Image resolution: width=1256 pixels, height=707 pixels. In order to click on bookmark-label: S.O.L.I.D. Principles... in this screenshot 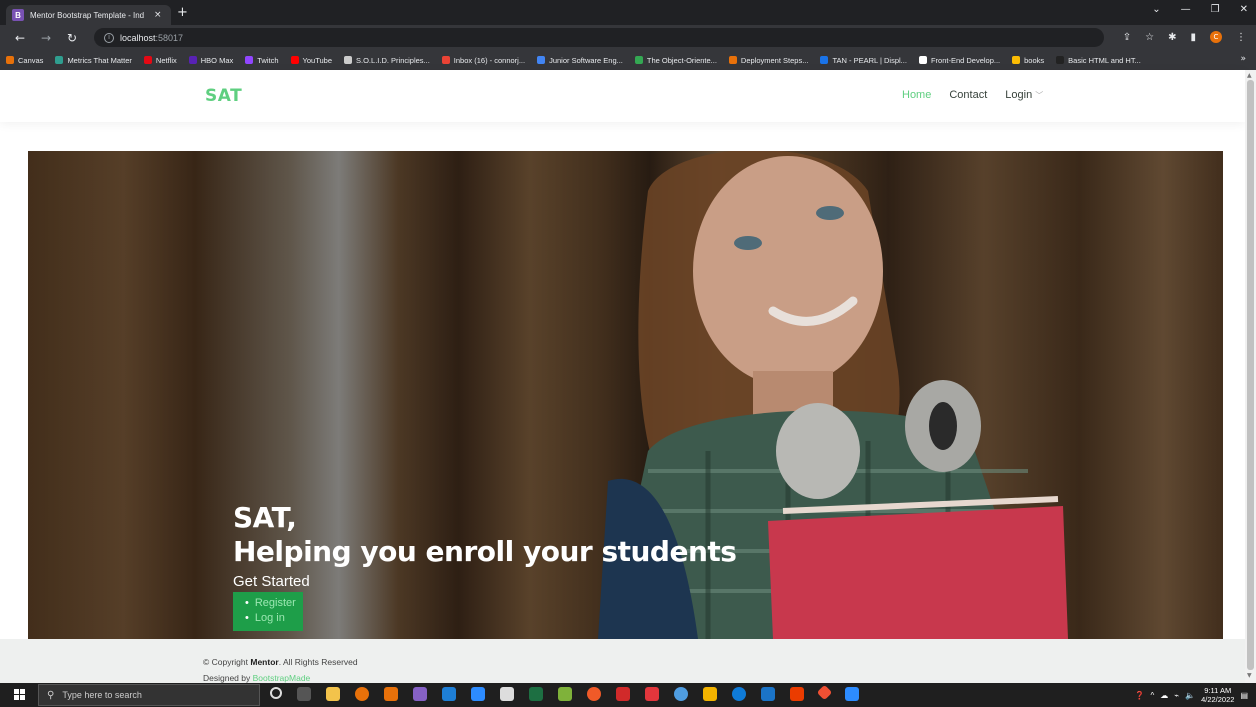, I will do `click(393, 60)`.